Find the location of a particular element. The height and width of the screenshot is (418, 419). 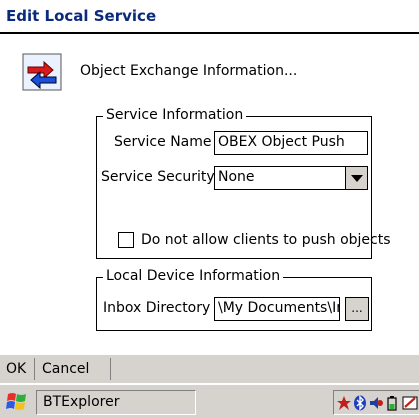

service-security-value: None is located at coordinates (236, 177).